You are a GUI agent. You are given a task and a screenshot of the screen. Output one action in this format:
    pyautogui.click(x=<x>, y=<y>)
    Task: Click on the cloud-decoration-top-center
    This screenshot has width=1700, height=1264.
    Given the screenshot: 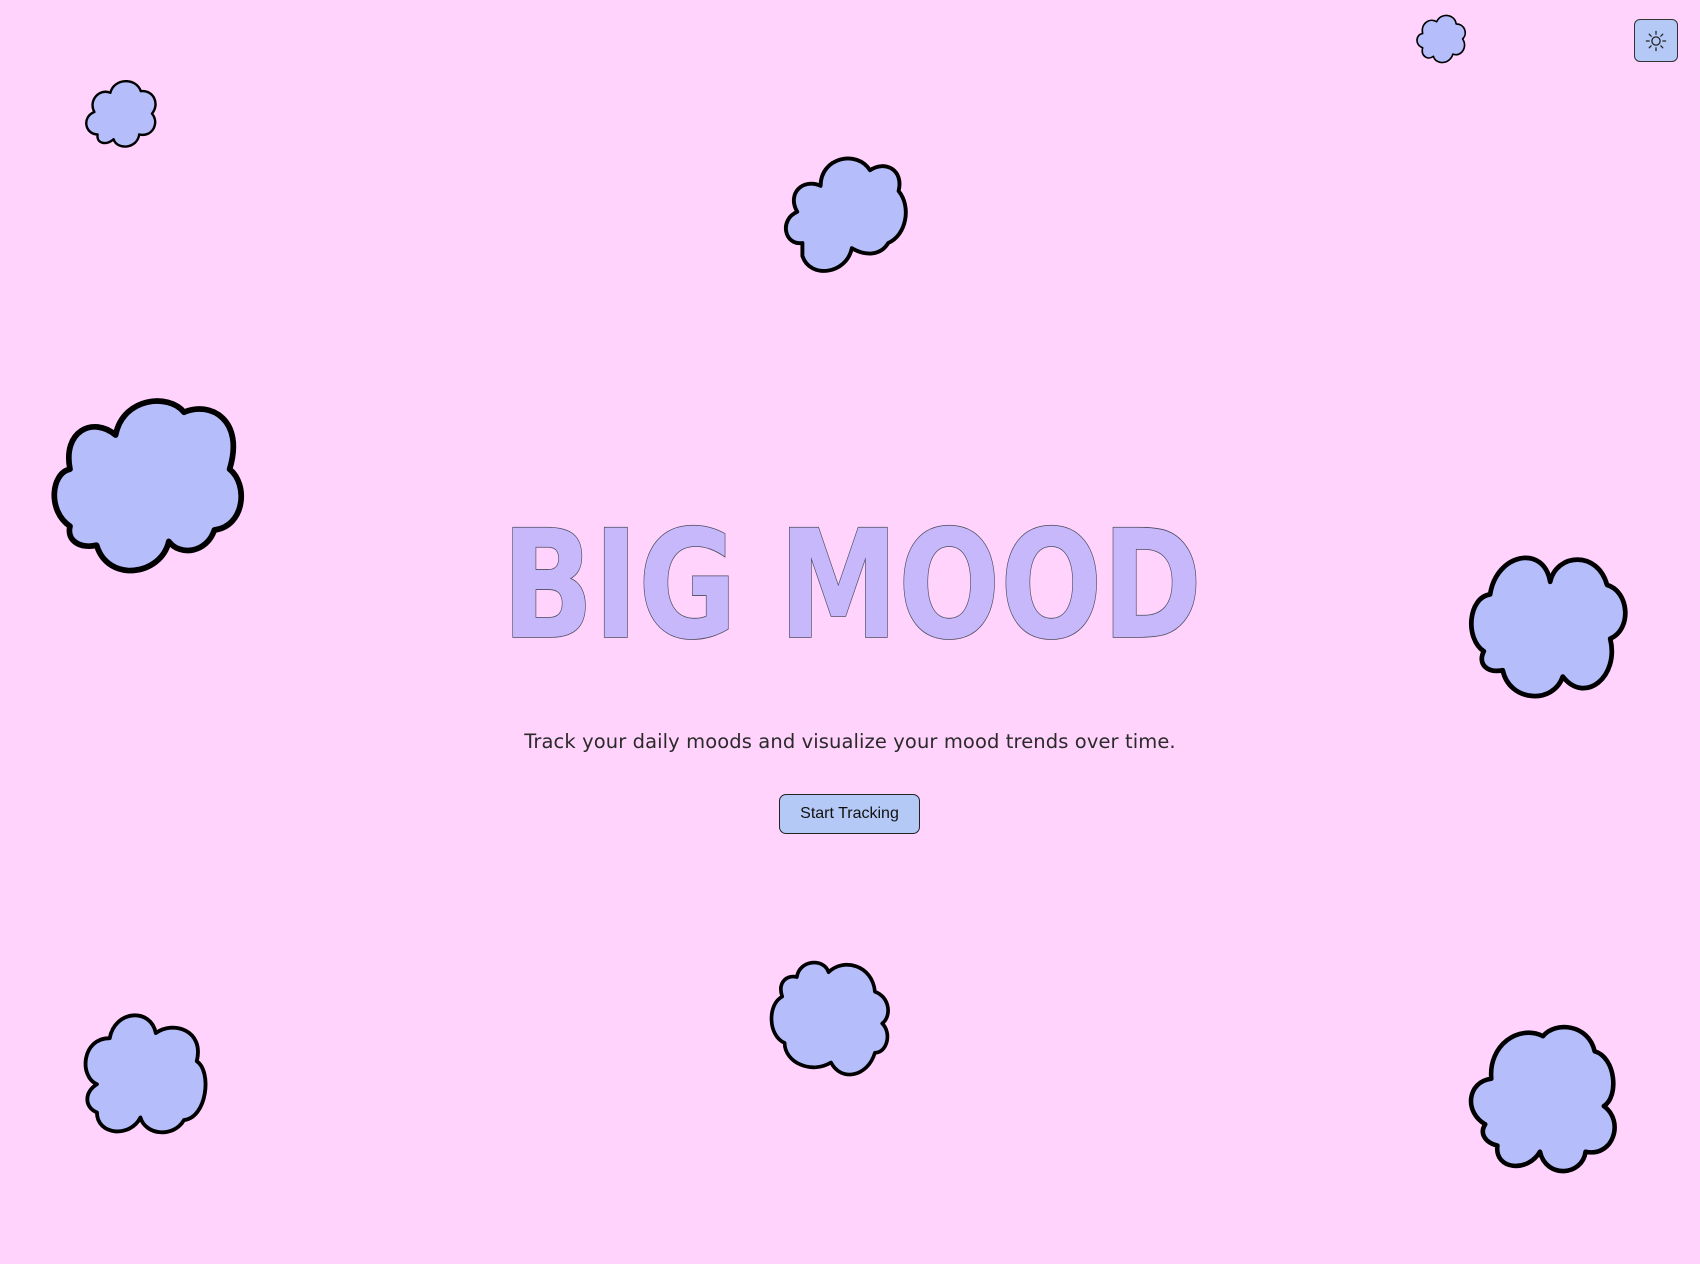 What is the action you would take?
    pyautogui.click(x=844, y=217)
    